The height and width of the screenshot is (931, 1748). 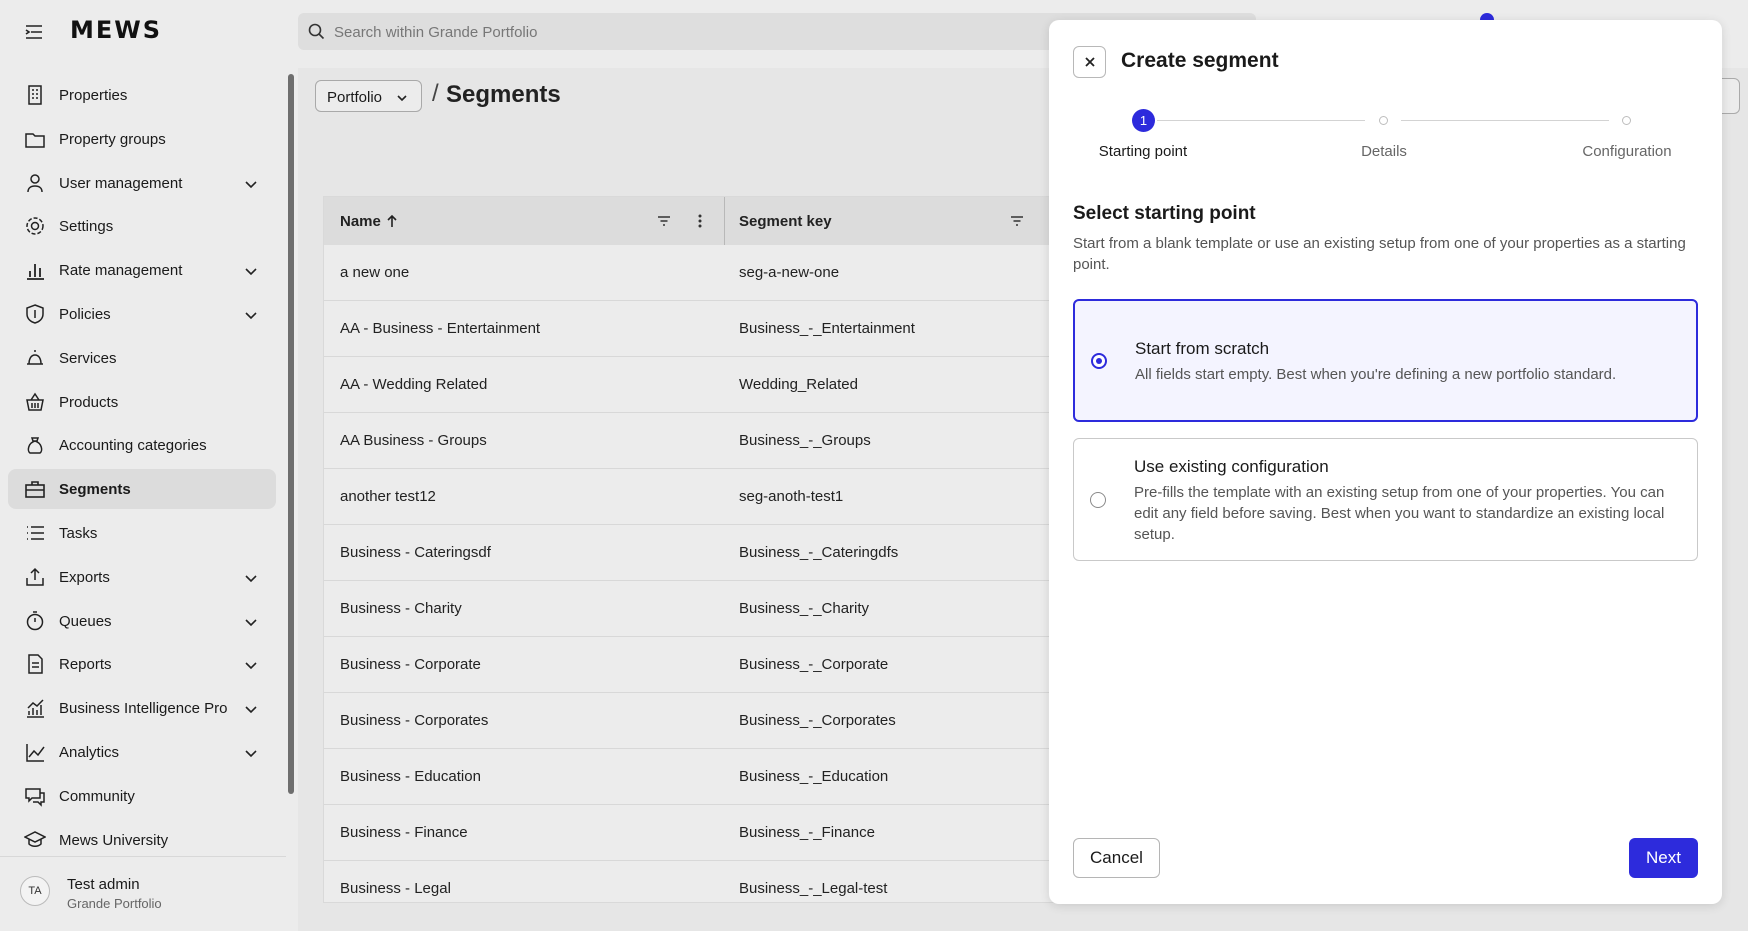 What do you see at coordinates (1384, 151) in the screenshot?
I see `step-label-details: Details` at bounding box center [1384, 151].